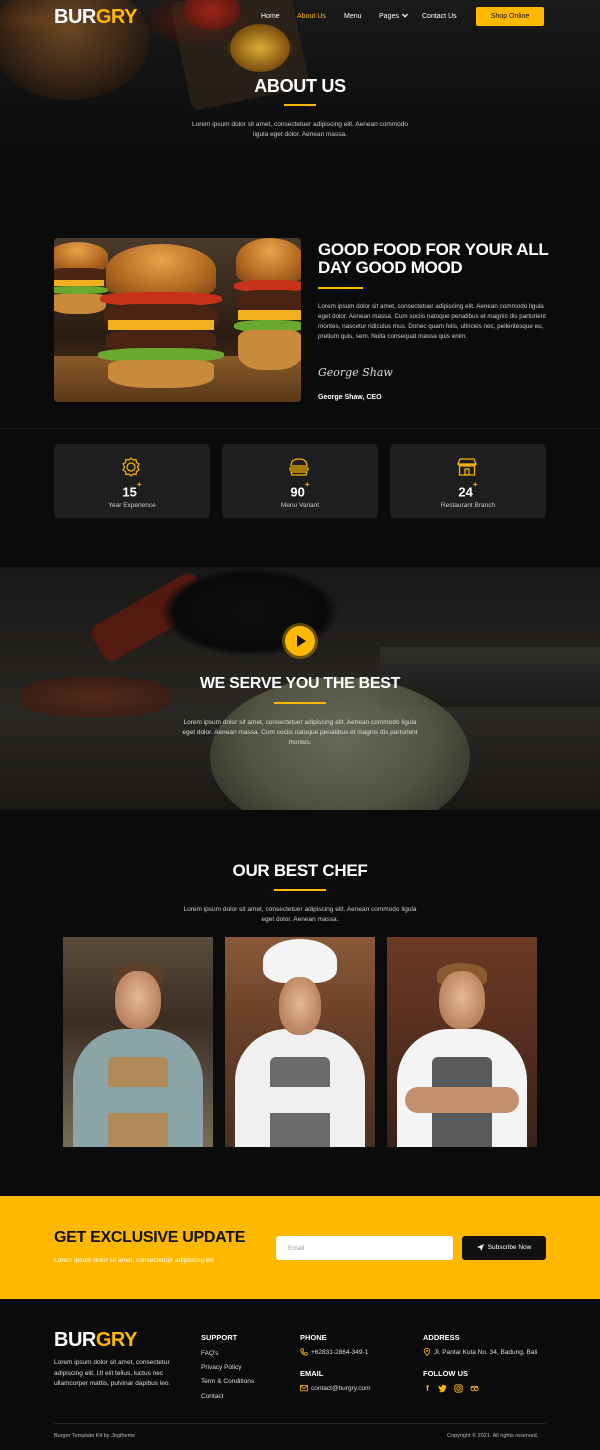  Describe the element at coordinates (131, 467) in the screenshot. I see `award-badge-icon` at that location.